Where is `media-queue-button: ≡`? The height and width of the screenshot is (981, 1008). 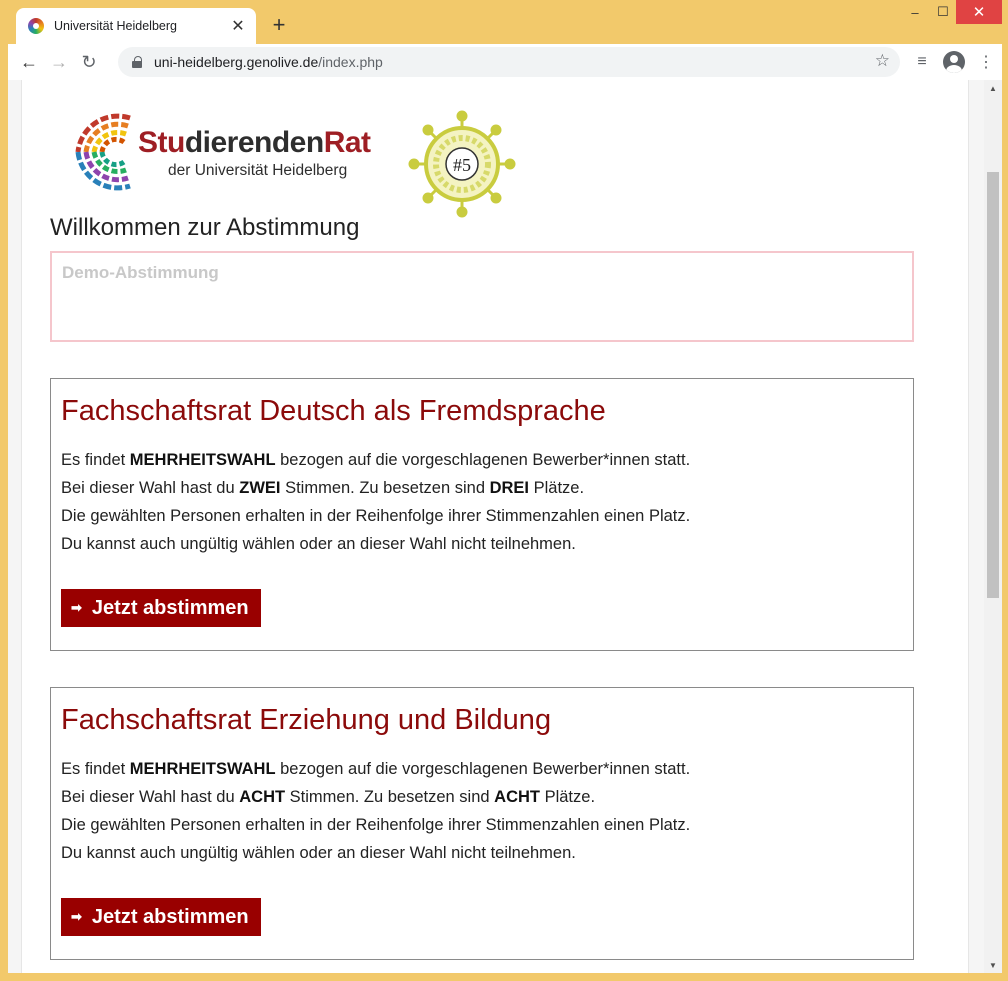 media-queue-button: ≡ is located at coordinates (922, 62).